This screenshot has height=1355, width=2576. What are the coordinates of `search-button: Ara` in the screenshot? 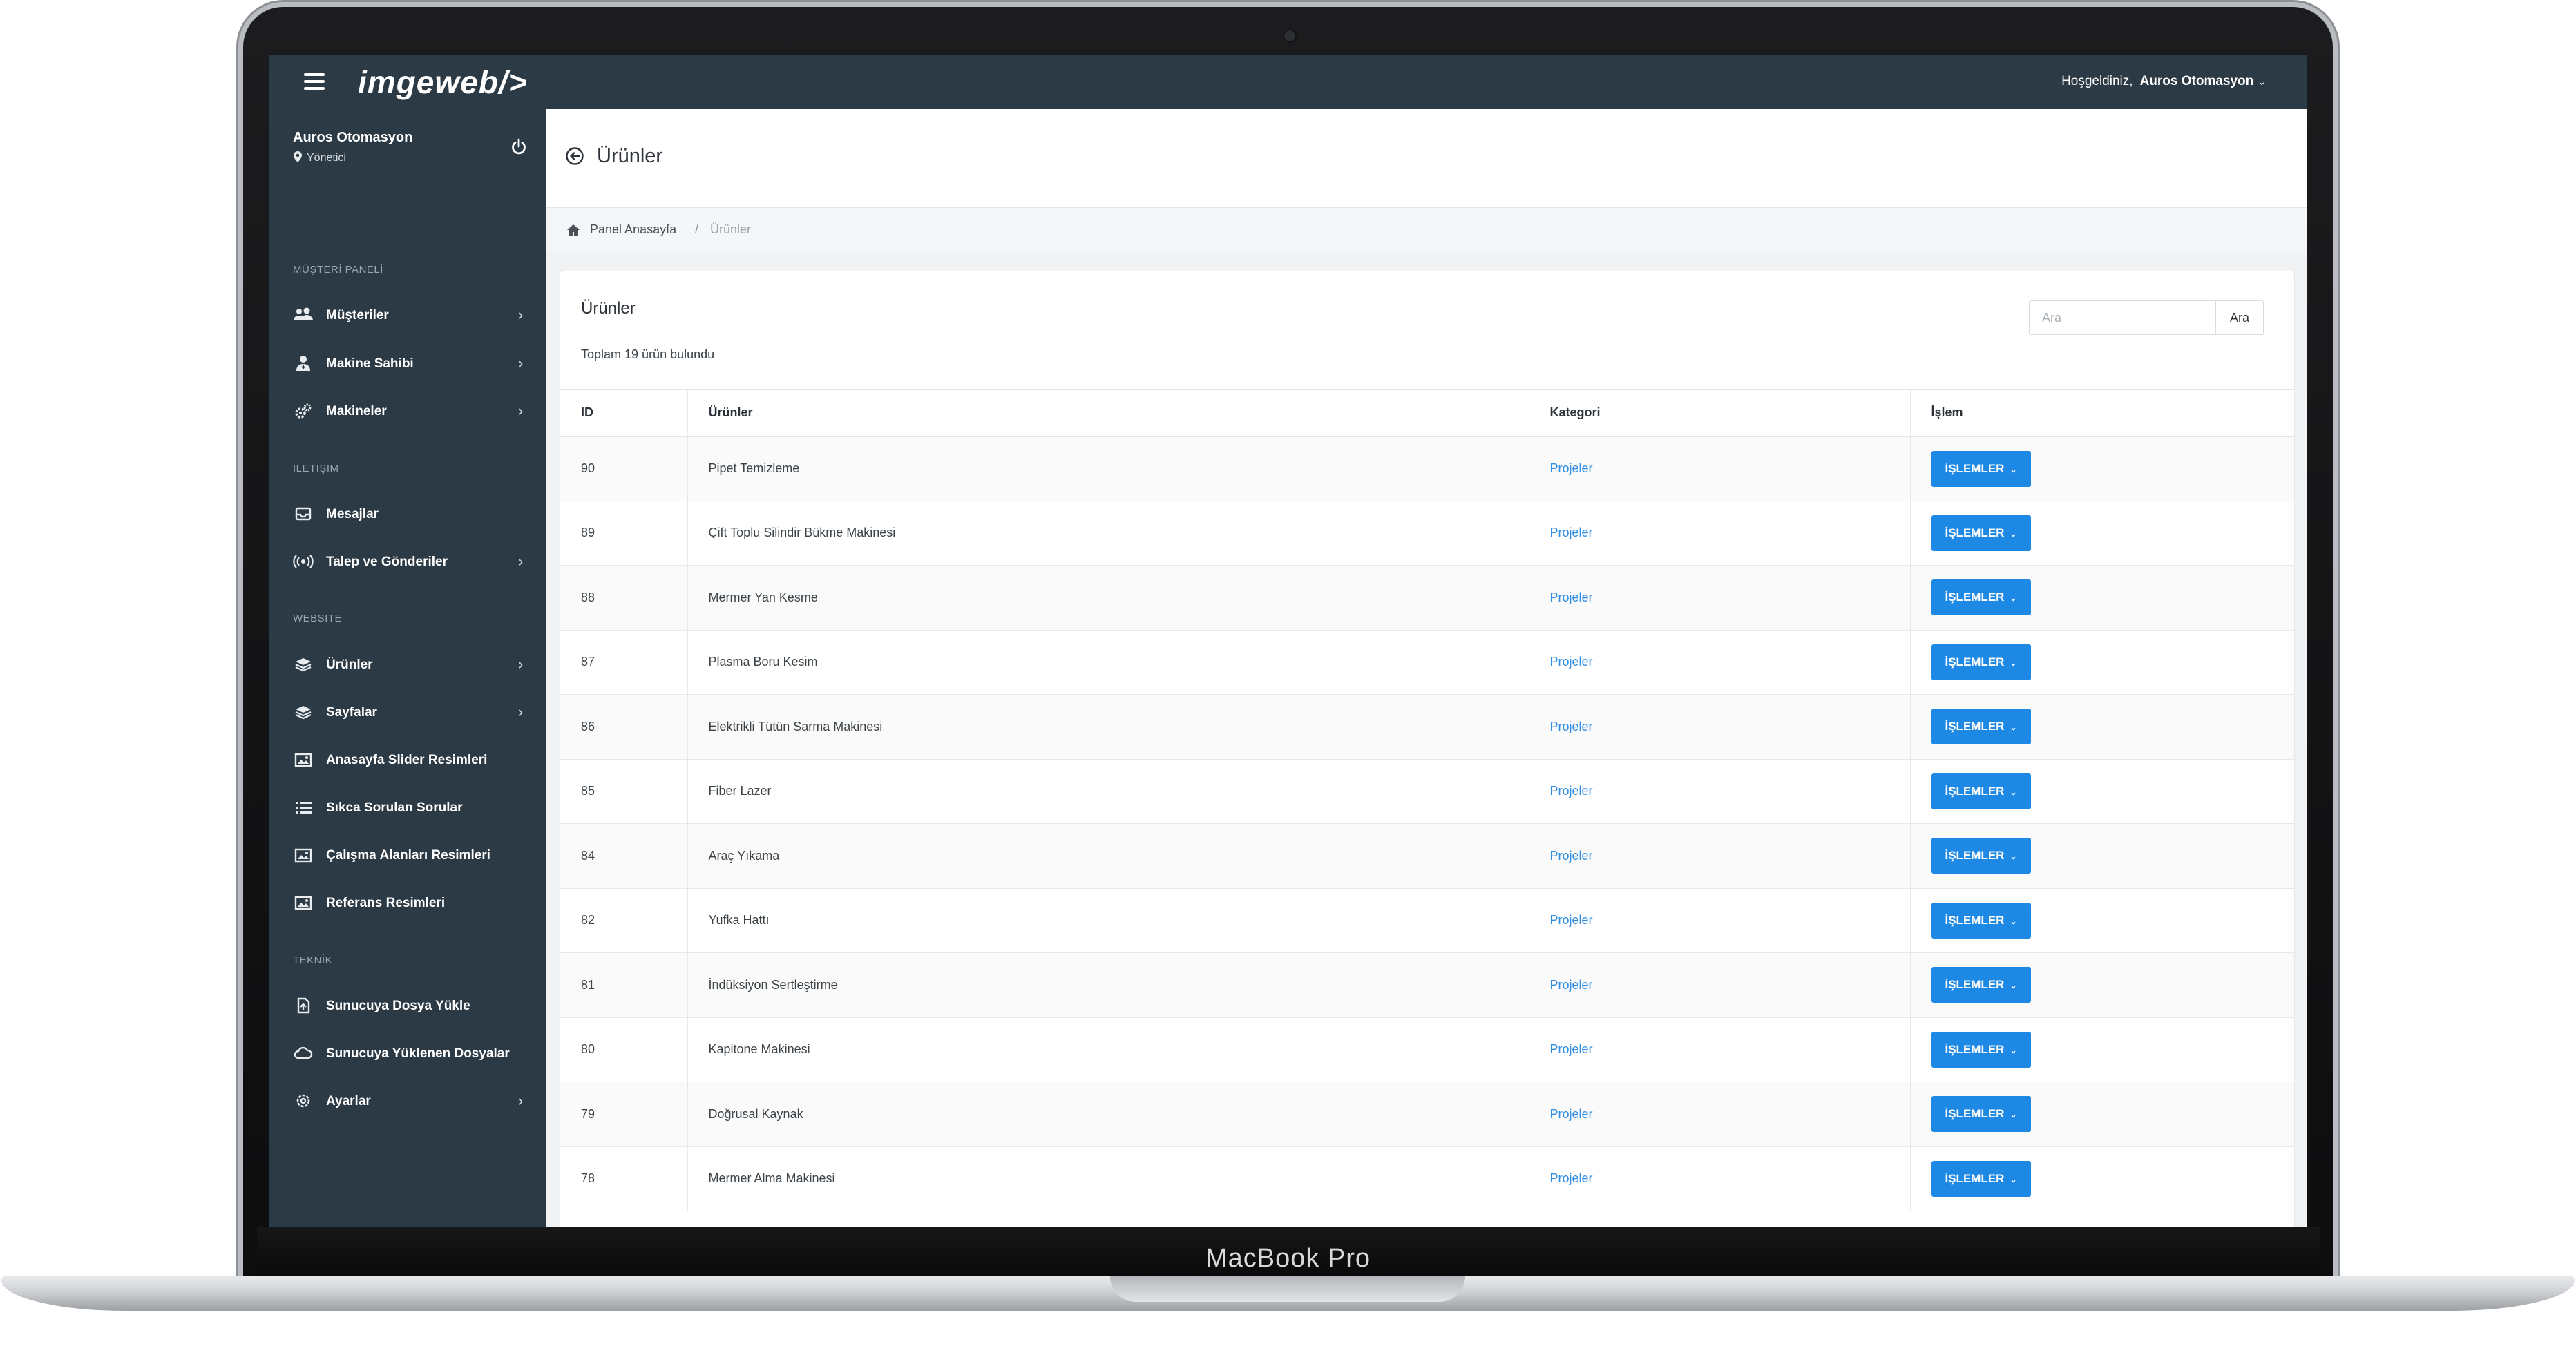 It's located at (2239, 317).